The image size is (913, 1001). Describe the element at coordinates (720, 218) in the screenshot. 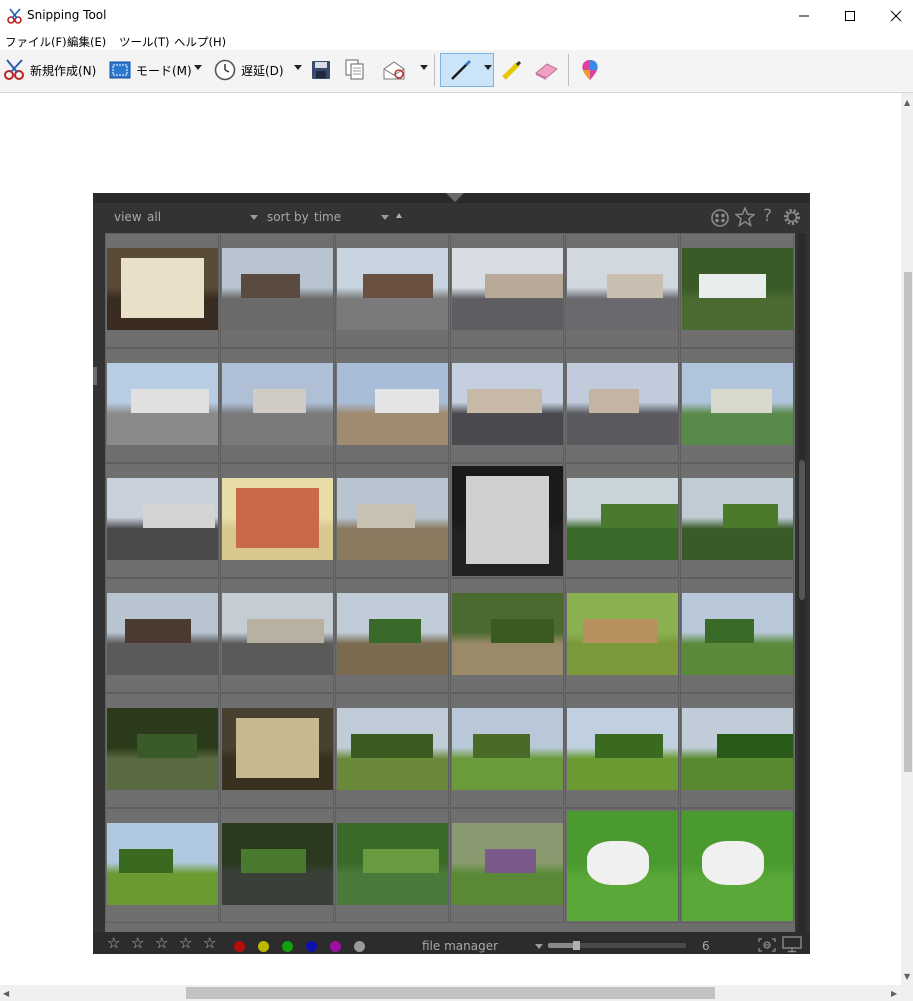

I see `grouping-icon` at that location.